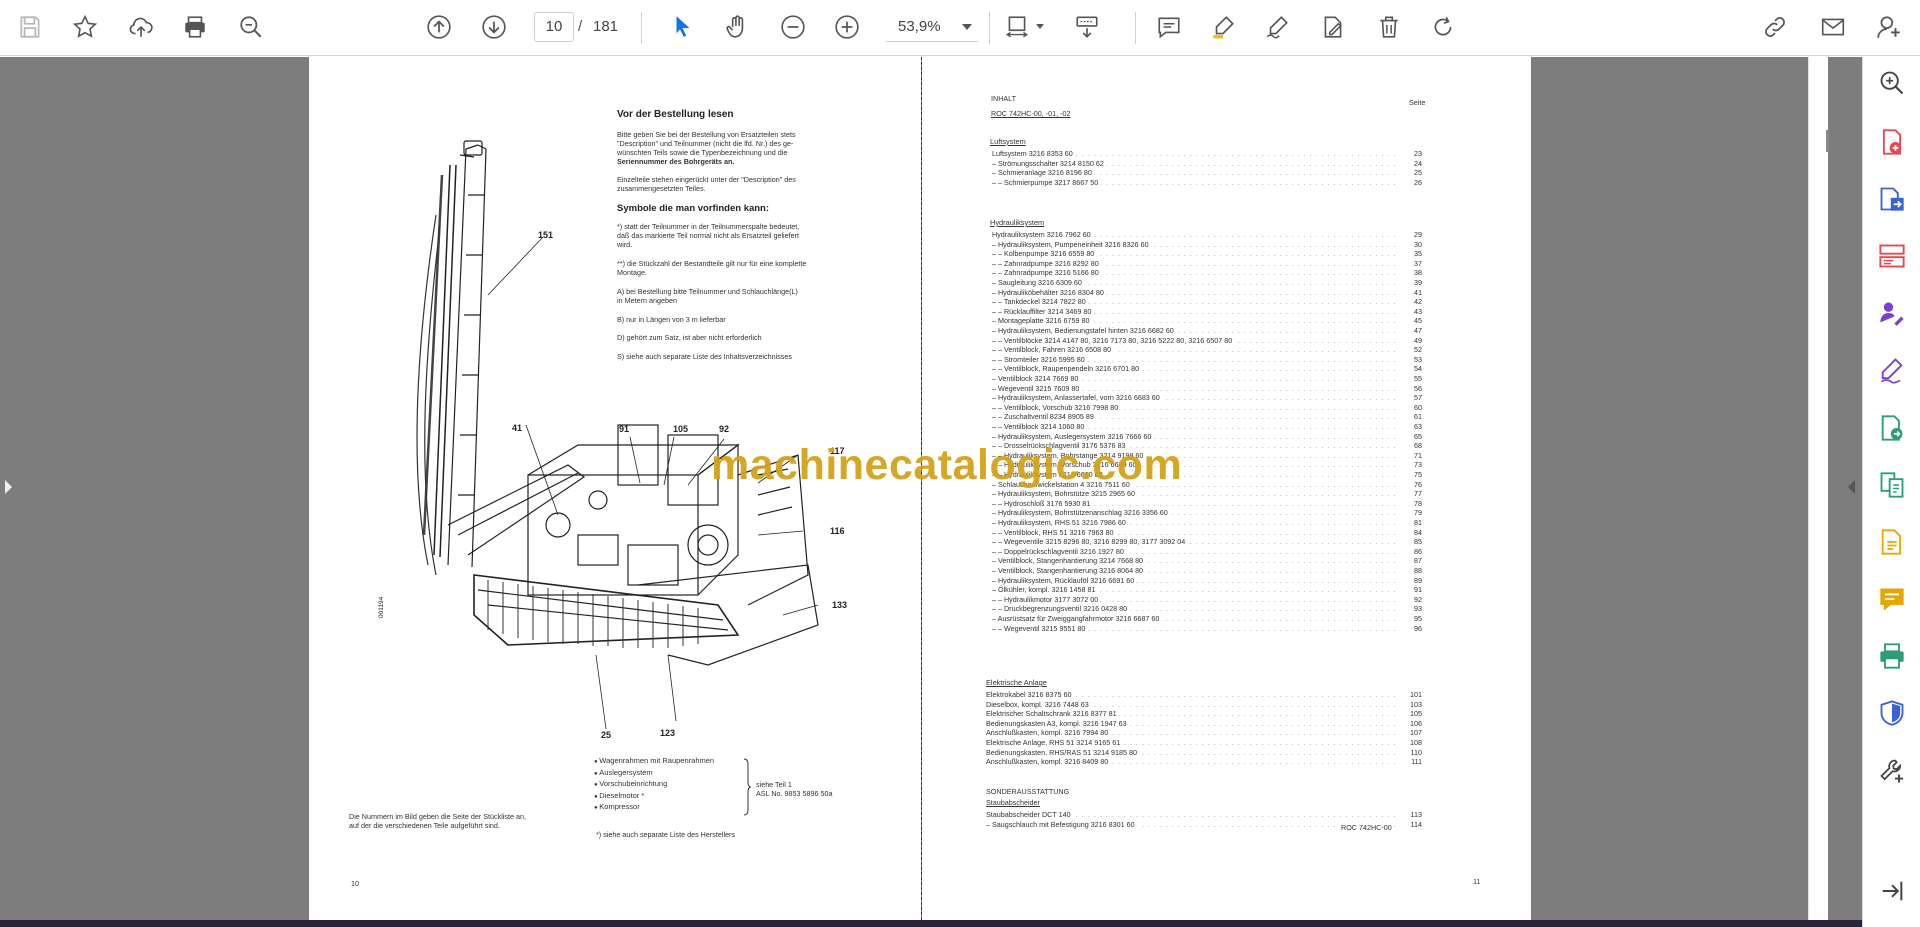 The image size is (1920, 927). I want to click on collapse-panel-icon, so click(1892, 891).